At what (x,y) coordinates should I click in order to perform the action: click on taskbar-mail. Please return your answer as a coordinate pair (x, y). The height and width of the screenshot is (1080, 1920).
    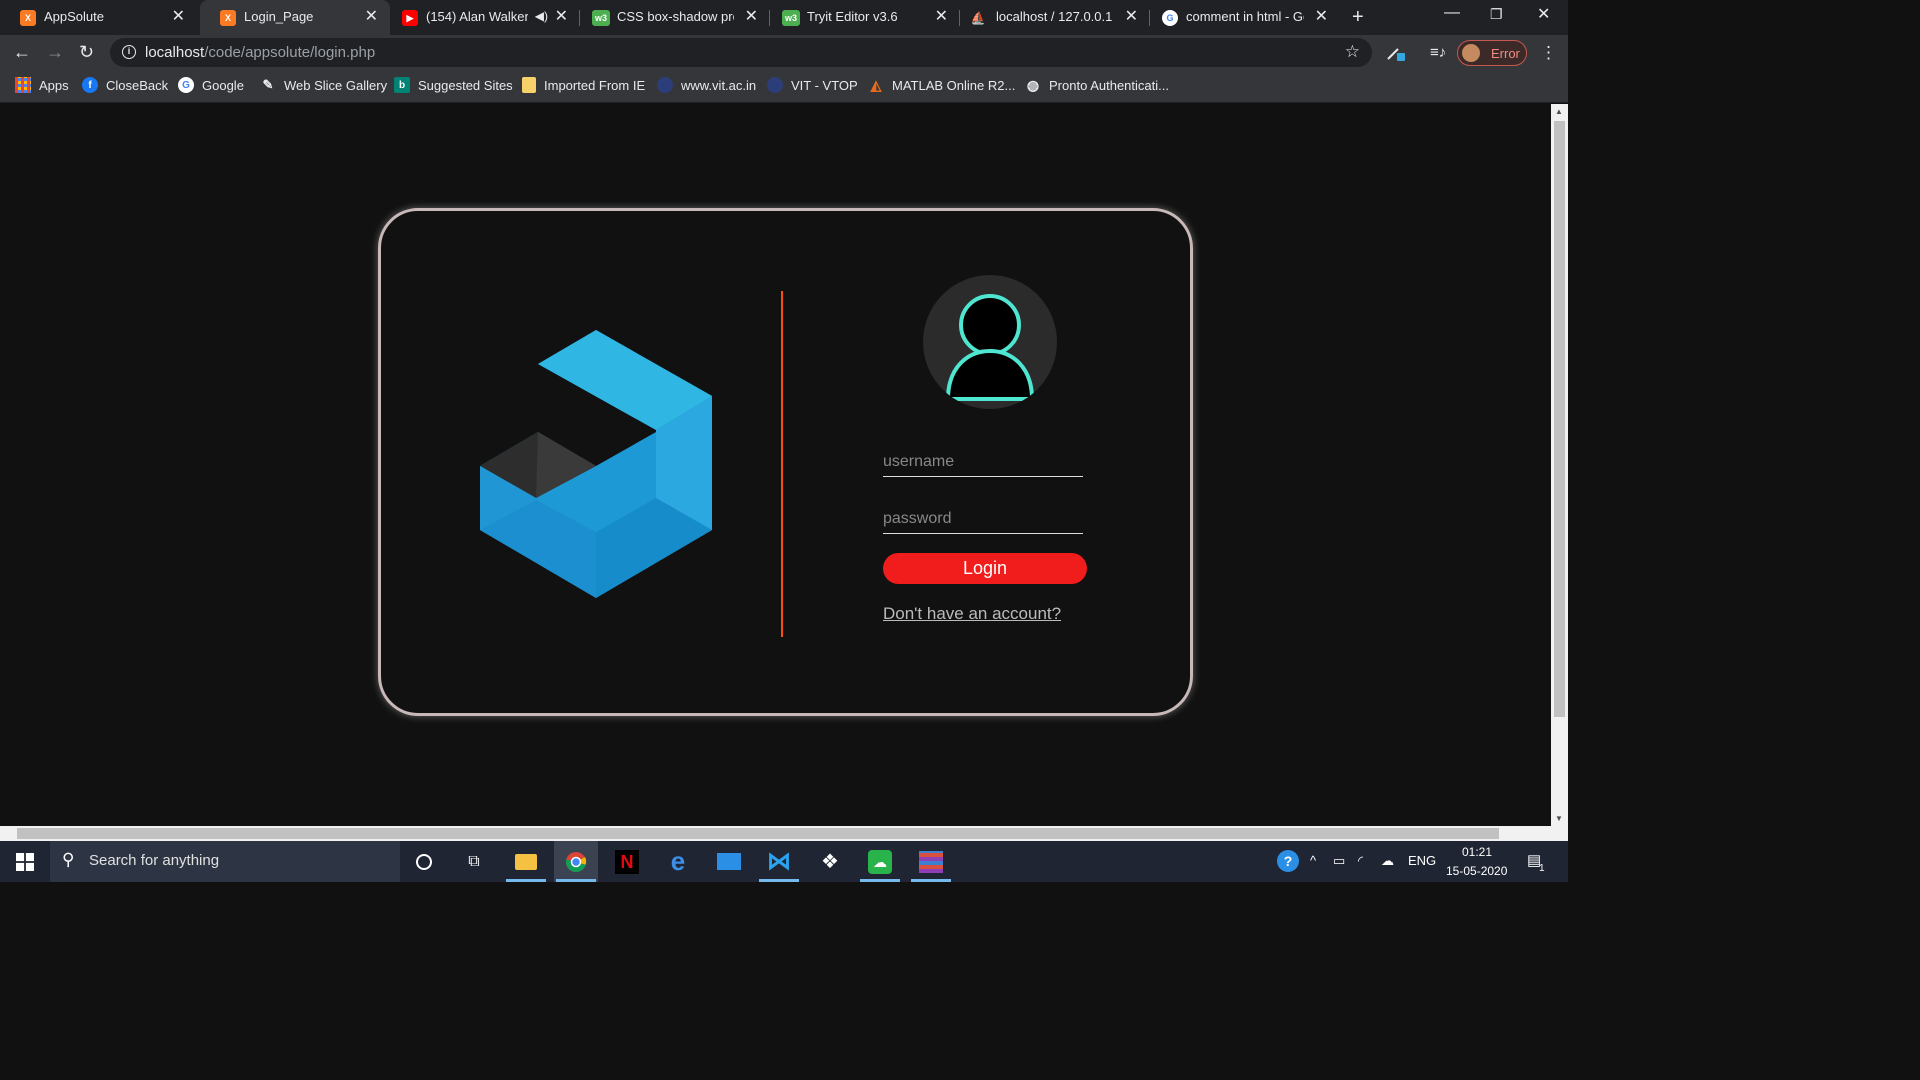
    Looking at the image, I should click on (729, 861).